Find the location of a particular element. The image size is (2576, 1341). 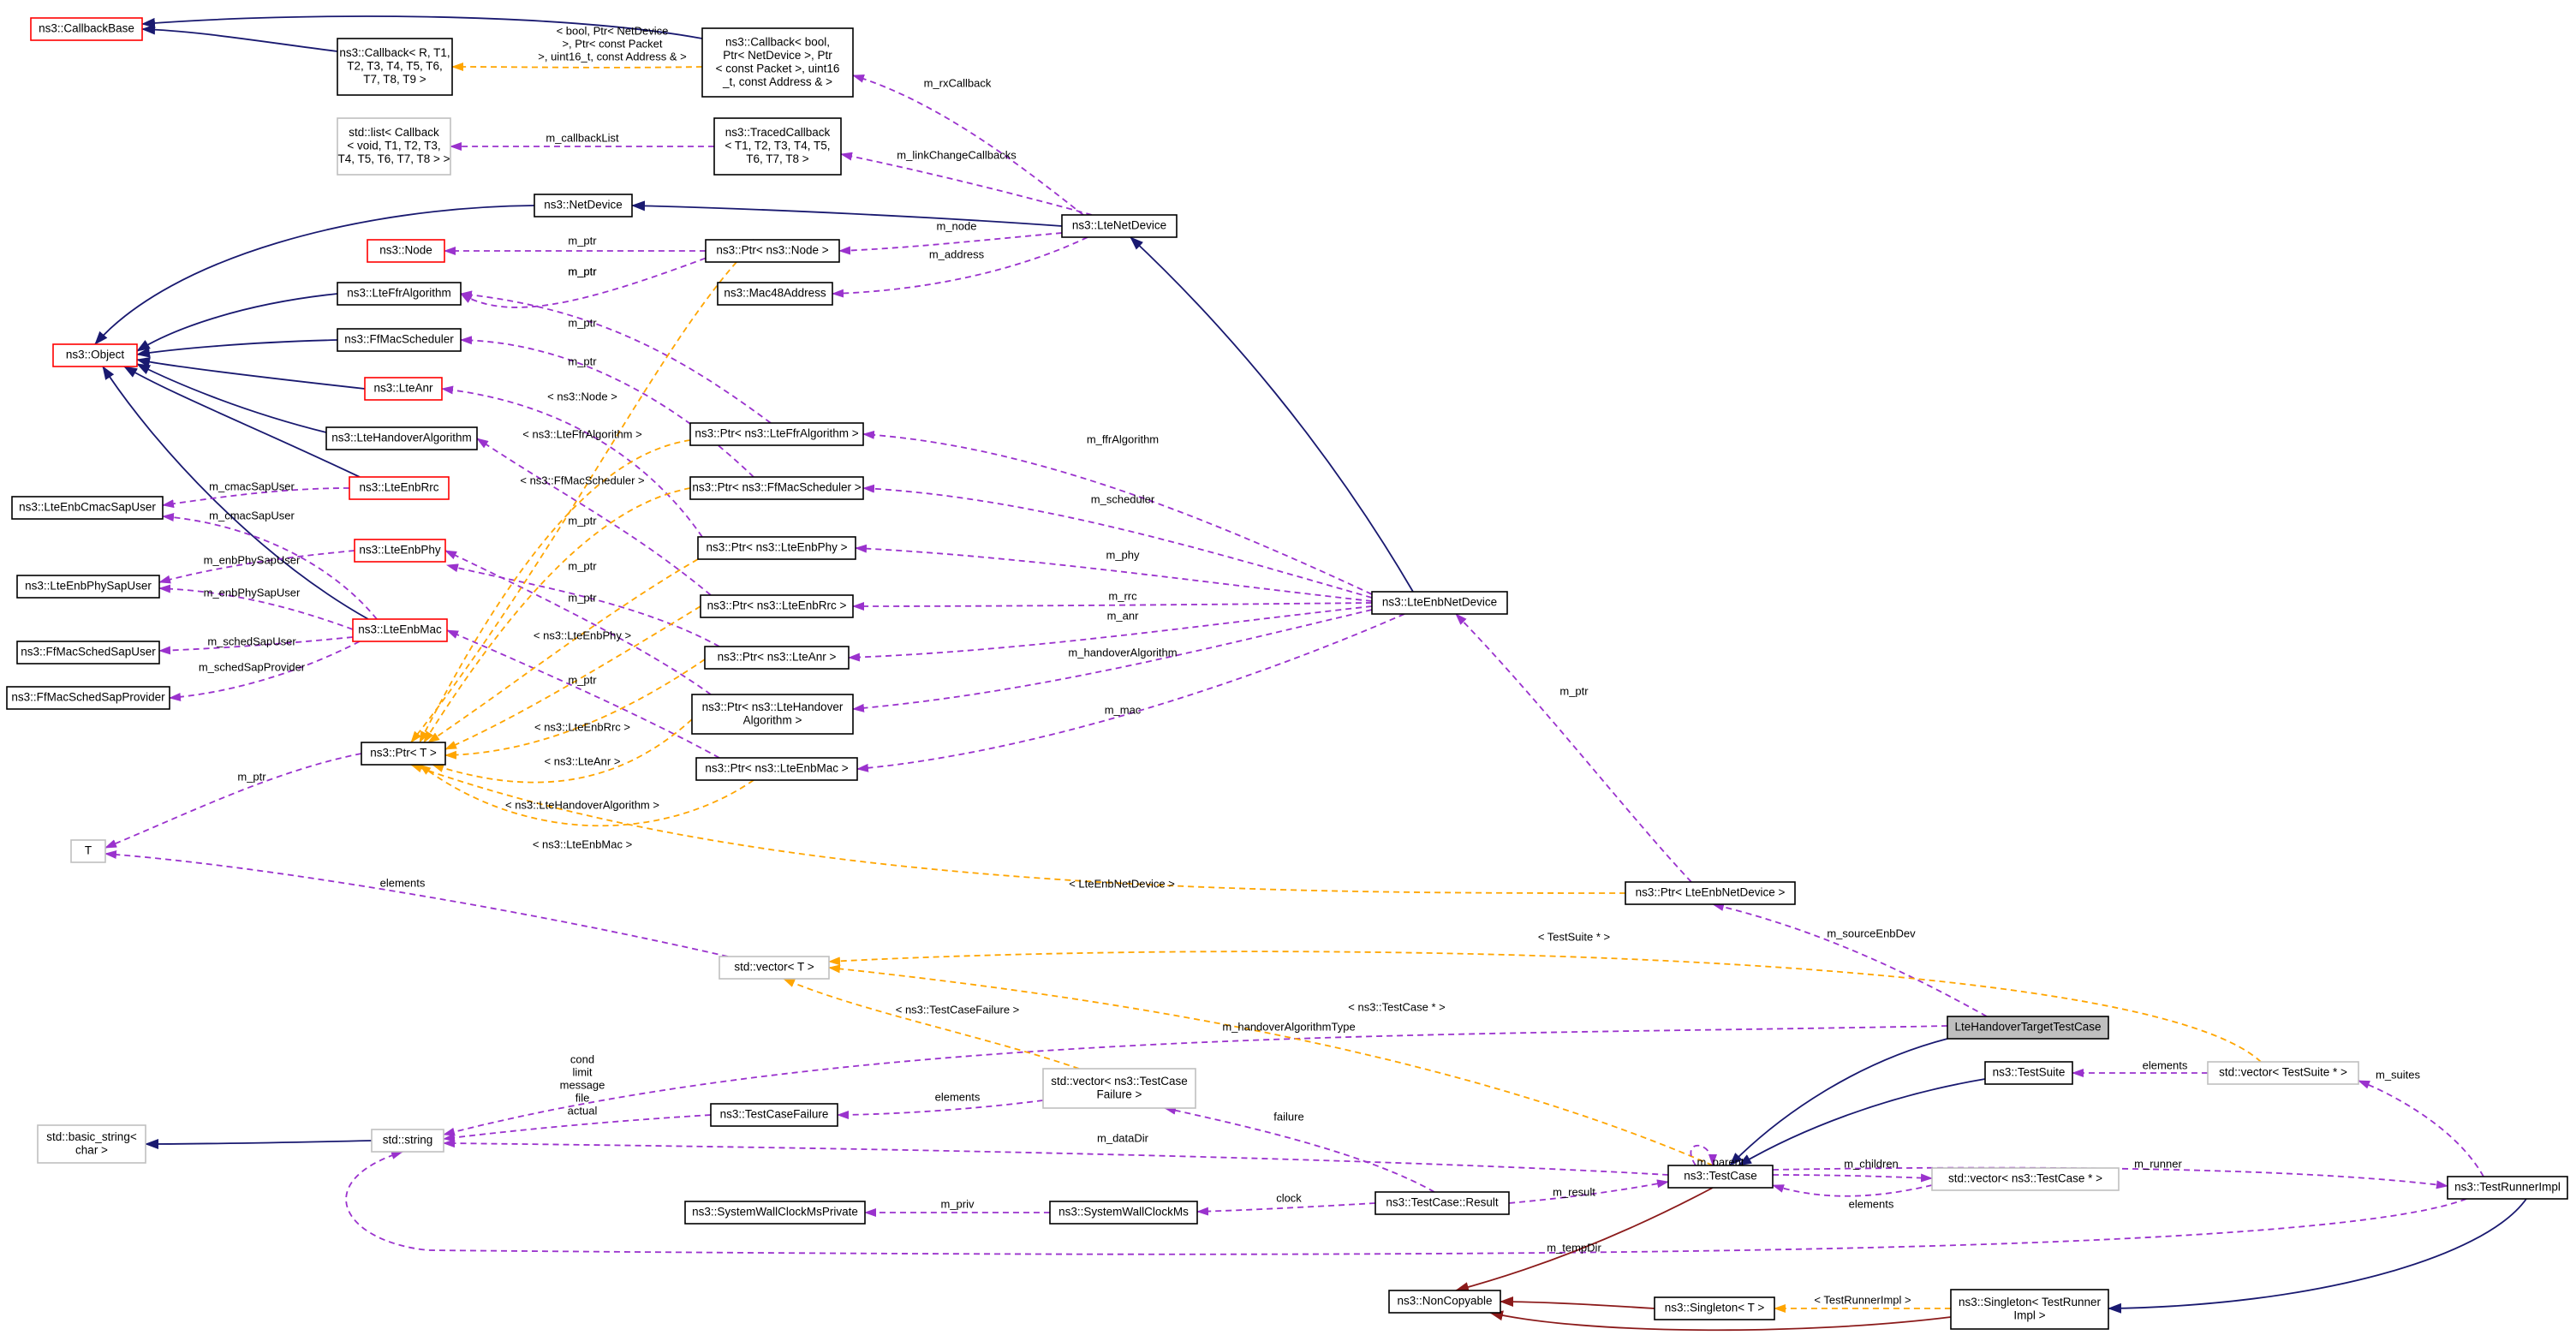

class-node-lteenbnetdevice: ns3::LteEnbNetDevice is located at coordinates (1439, 603).